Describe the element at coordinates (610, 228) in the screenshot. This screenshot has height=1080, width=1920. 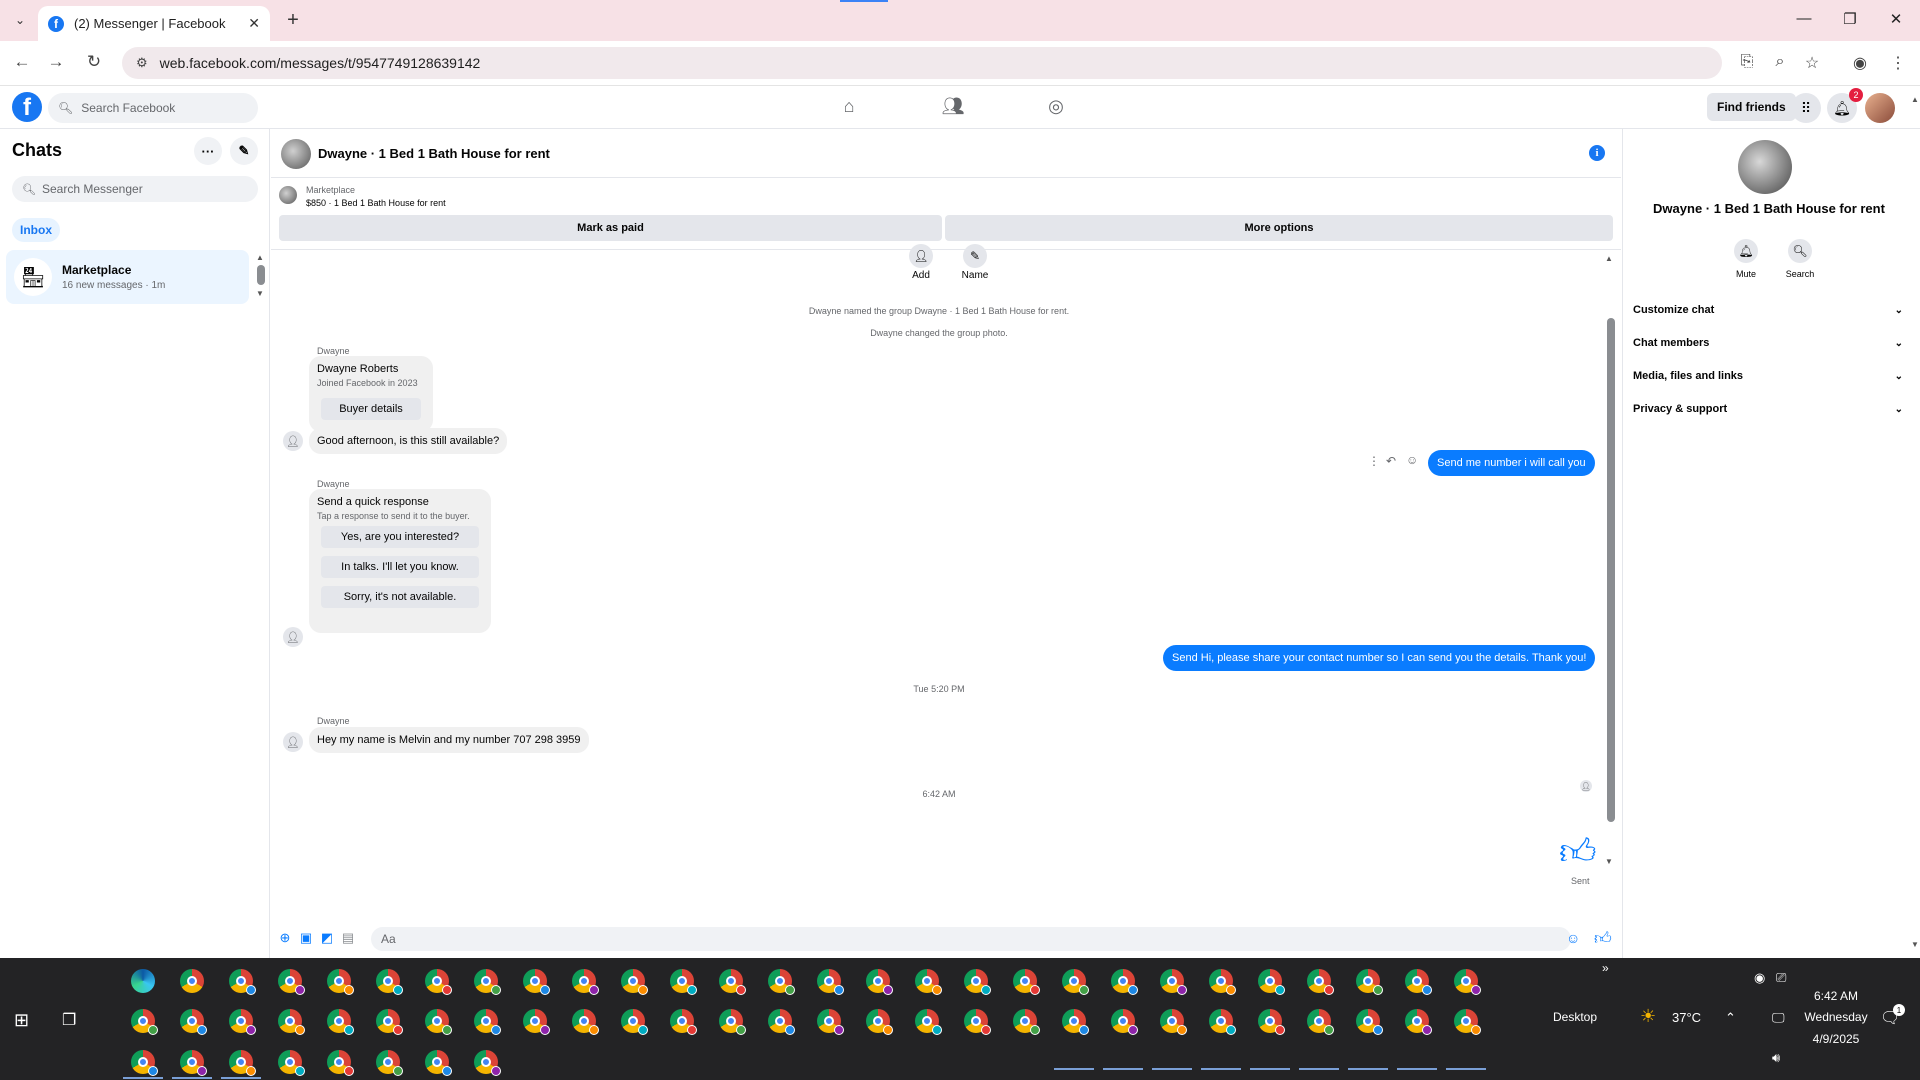
I see `mark-as-paid-button: Mark as paid` at that location.